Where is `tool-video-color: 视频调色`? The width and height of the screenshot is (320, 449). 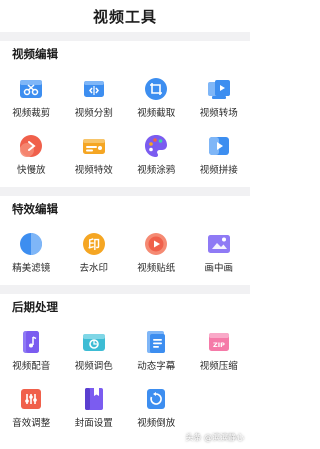 tool-video-color: 视频调色 is located at coordinates (94, 350).